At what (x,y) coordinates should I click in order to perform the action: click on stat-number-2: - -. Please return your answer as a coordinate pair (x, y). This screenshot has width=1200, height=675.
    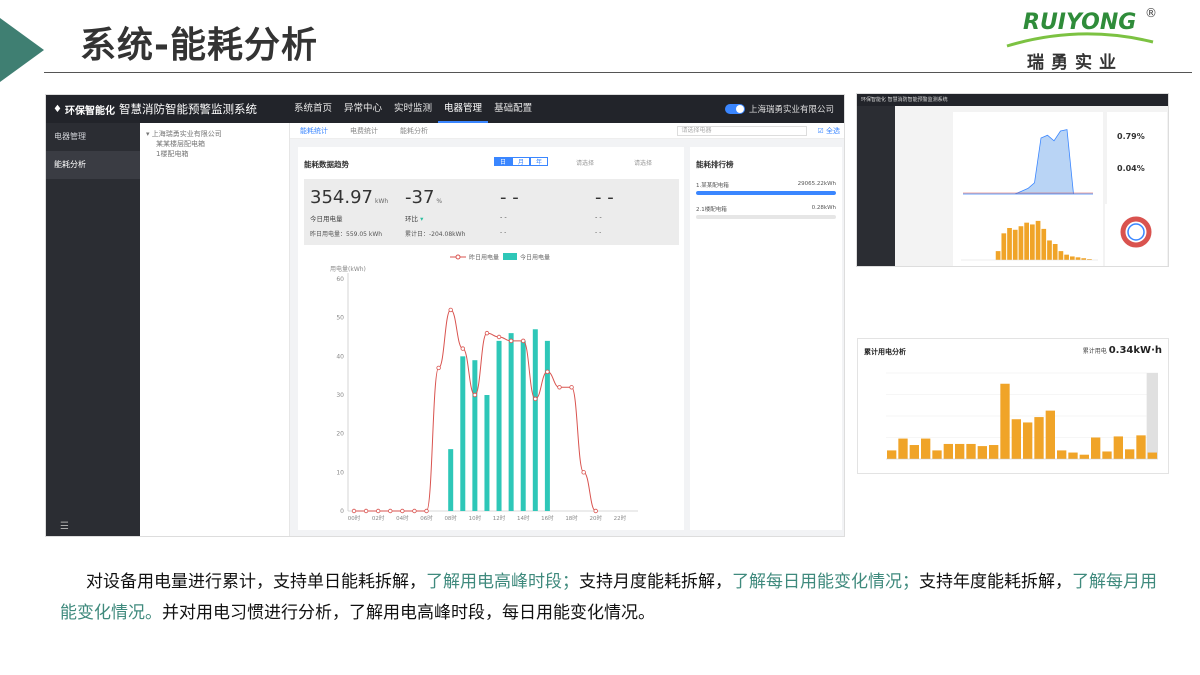
    Looking at the image, I should click on (509, 197).